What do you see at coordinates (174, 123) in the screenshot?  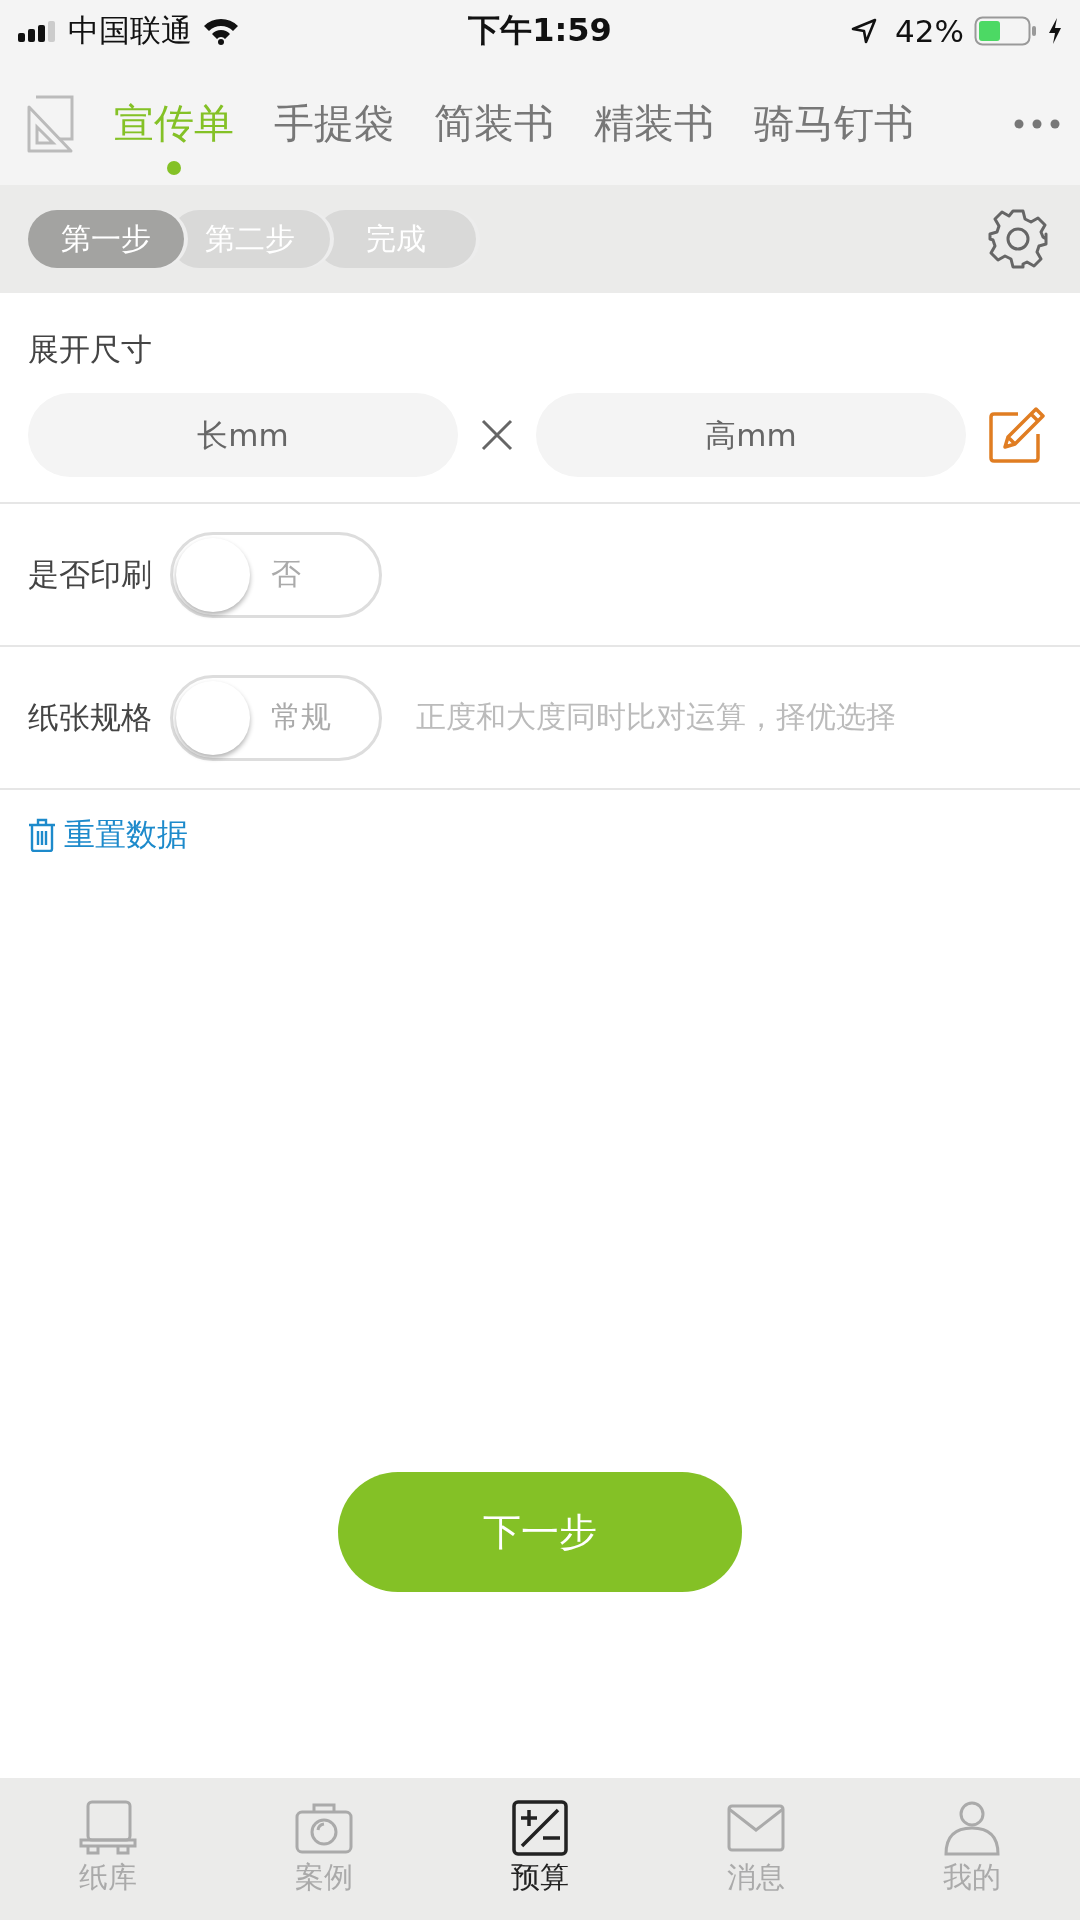 I see `category-tab: 宣传单` at bounding box center [174, 123].